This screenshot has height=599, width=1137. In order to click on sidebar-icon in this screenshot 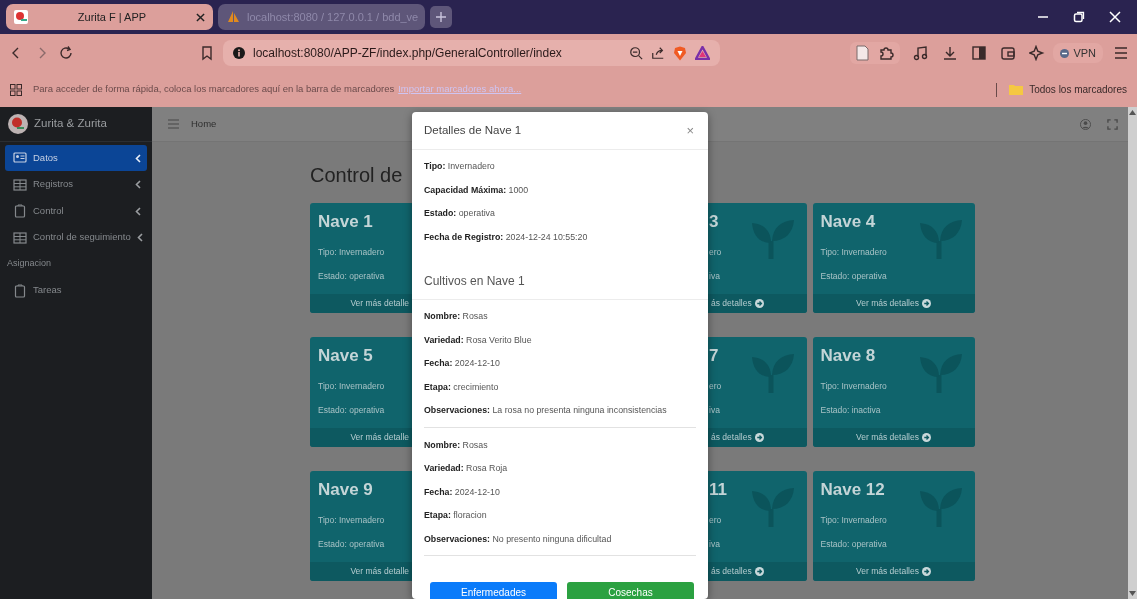, I will do `click(979, 53)`.